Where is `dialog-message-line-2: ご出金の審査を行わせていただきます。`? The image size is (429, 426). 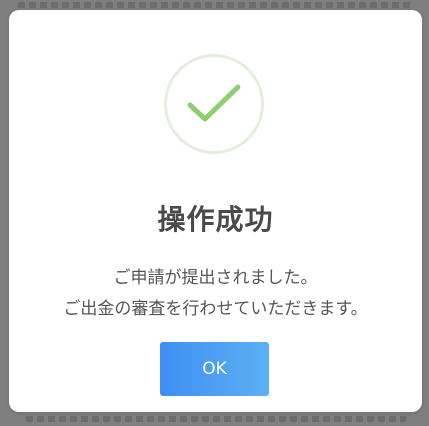
dialog-message-line-2: ご出金の審査を行わせていただきます。 is located at coordinates (215, 309).